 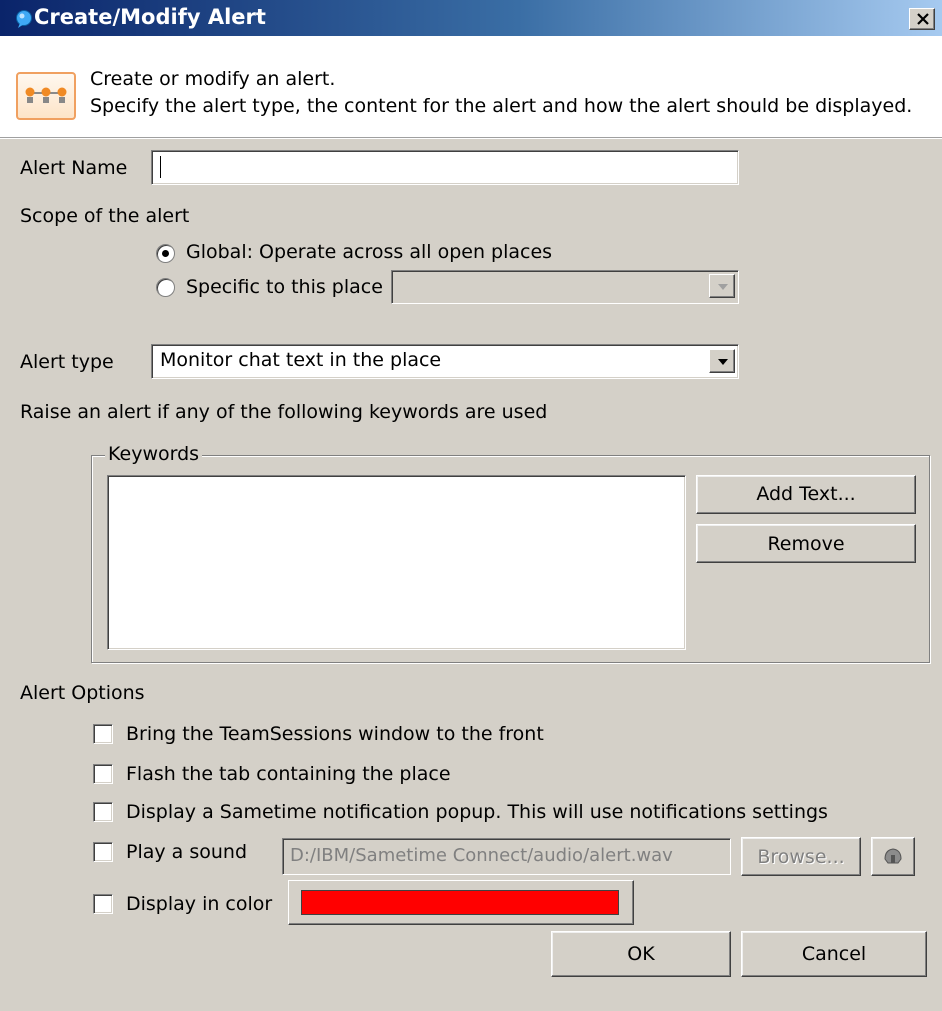 What do you see at coordinates (565, 287) in the screenshot?
I see `place-select` at bounding box center [565, 287].